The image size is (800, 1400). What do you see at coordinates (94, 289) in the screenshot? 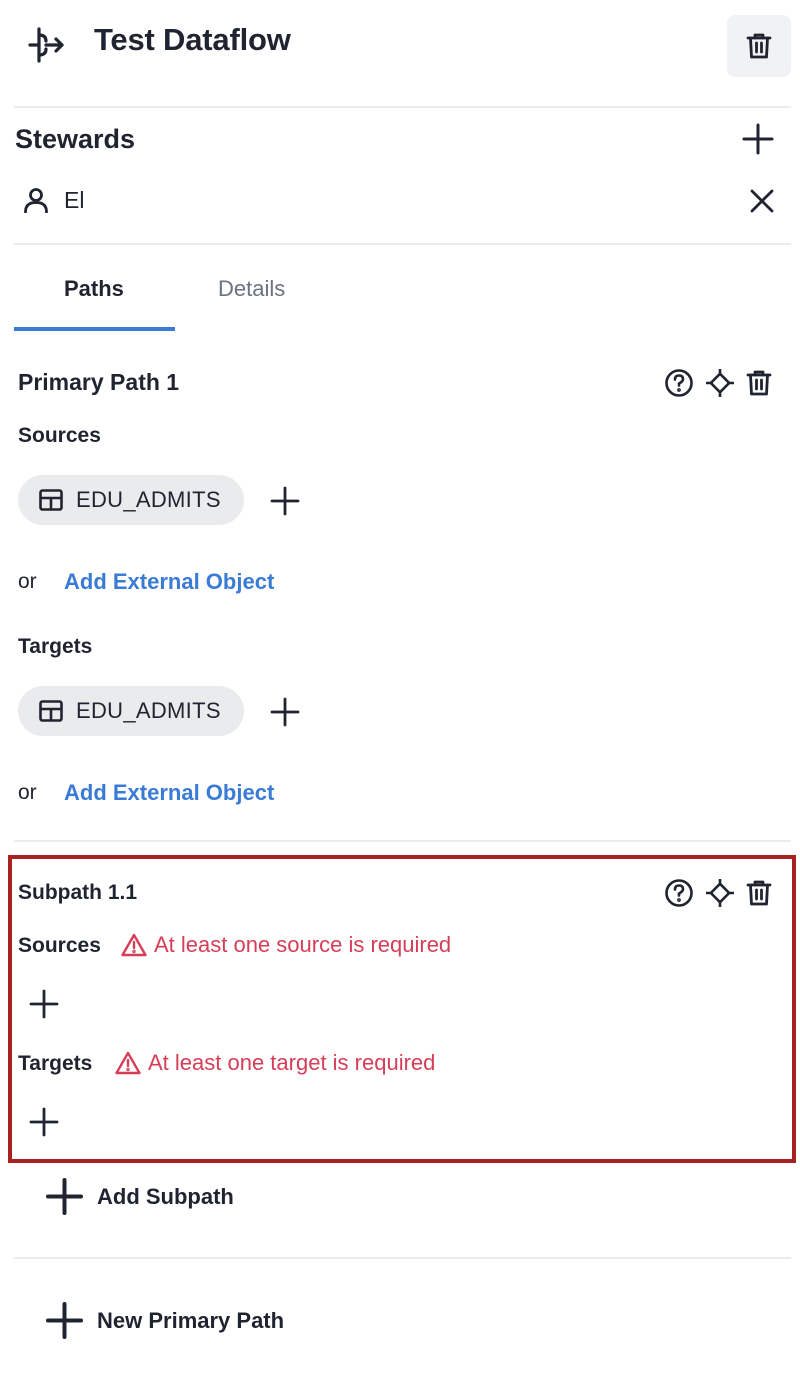
I see `tab-paths: Paths` at bounding box center [94, 289].